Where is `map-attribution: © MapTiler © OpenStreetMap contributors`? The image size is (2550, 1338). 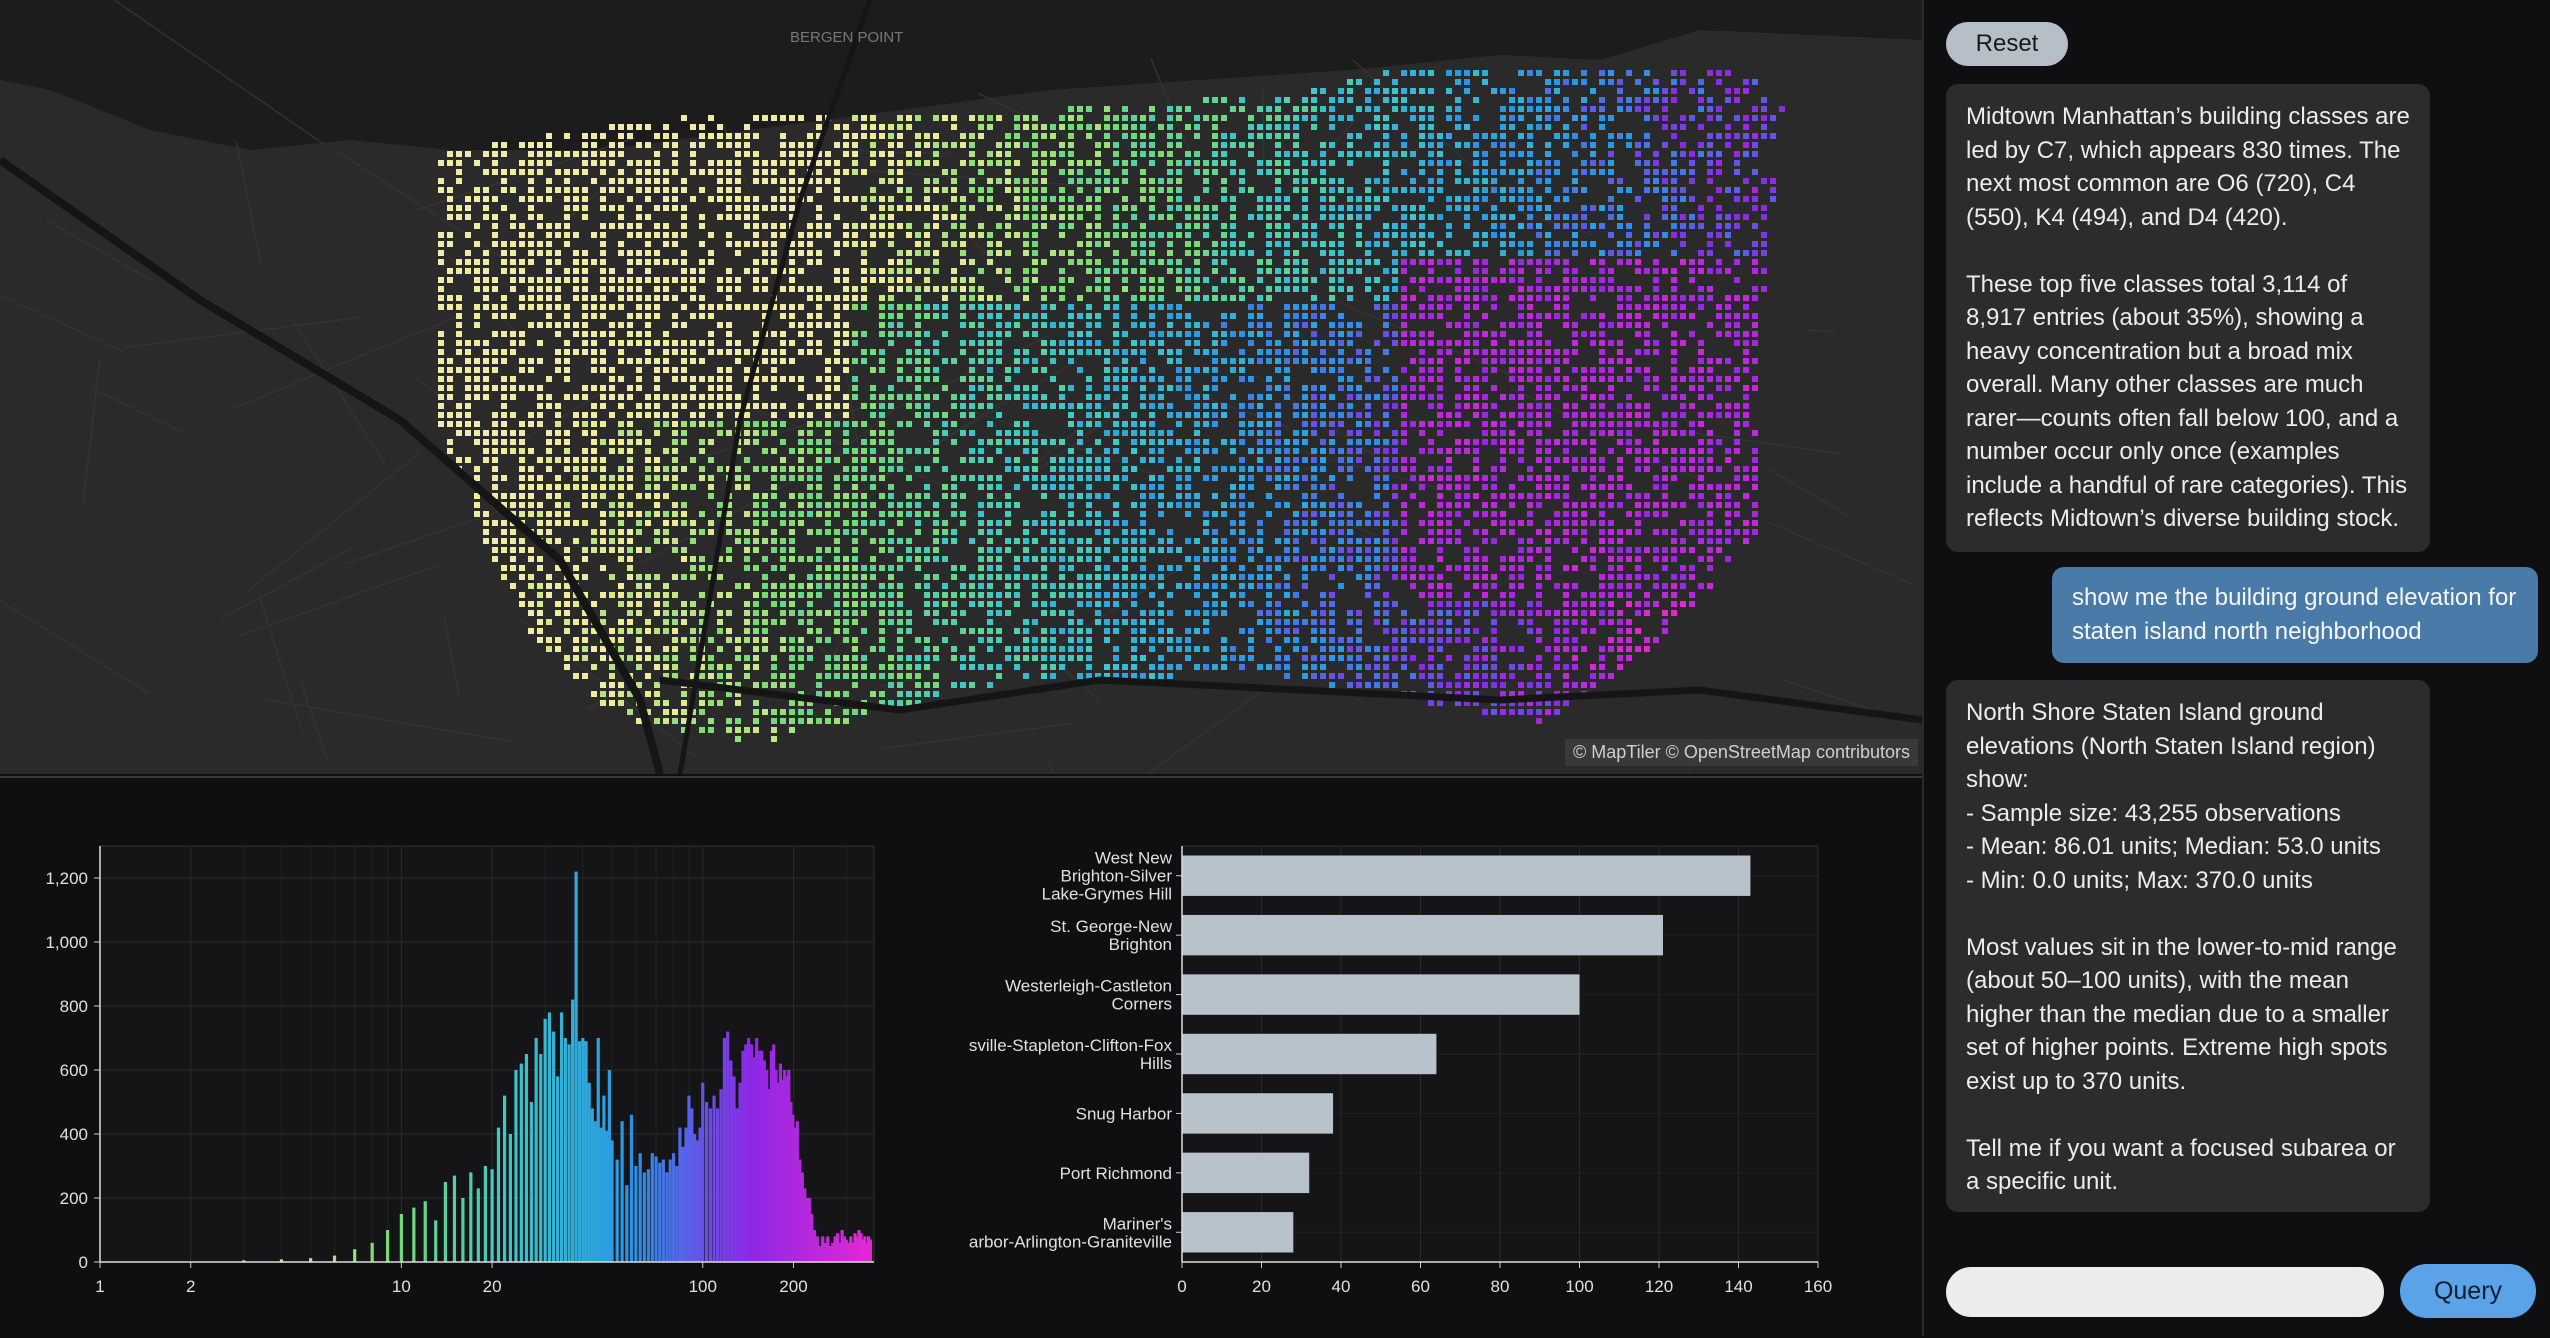 map-attribution: © MapTiler © OpenStreetMap contributors is located at coordinates (1741, 752).